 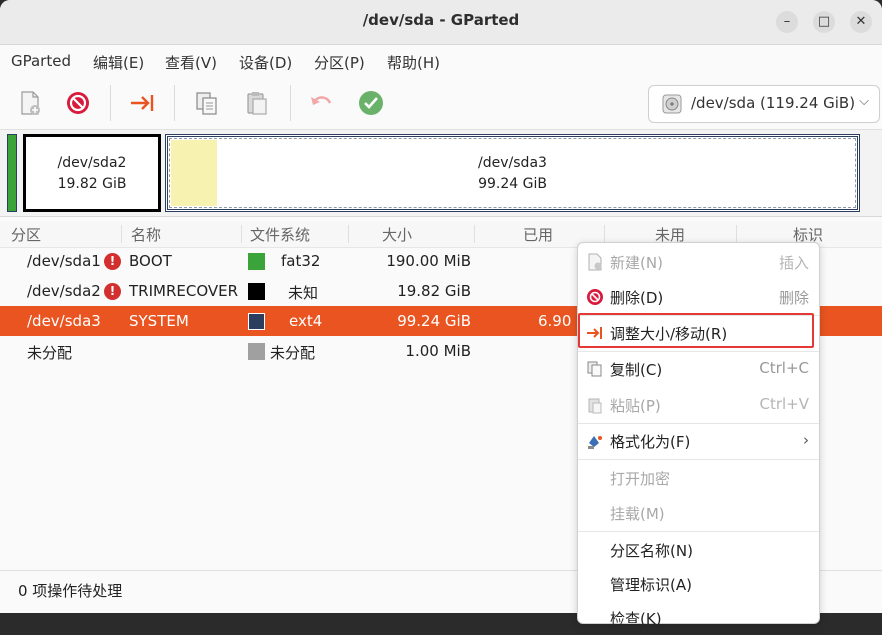 I want to click on menu-item-manage-flags: 管理标识(A), so click(x=698, y=584).